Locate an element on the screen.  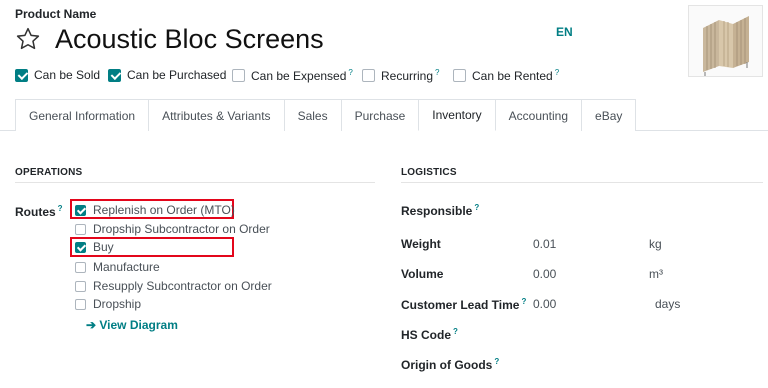
product-name-label: Product Name is located at coordinates (56, 14).